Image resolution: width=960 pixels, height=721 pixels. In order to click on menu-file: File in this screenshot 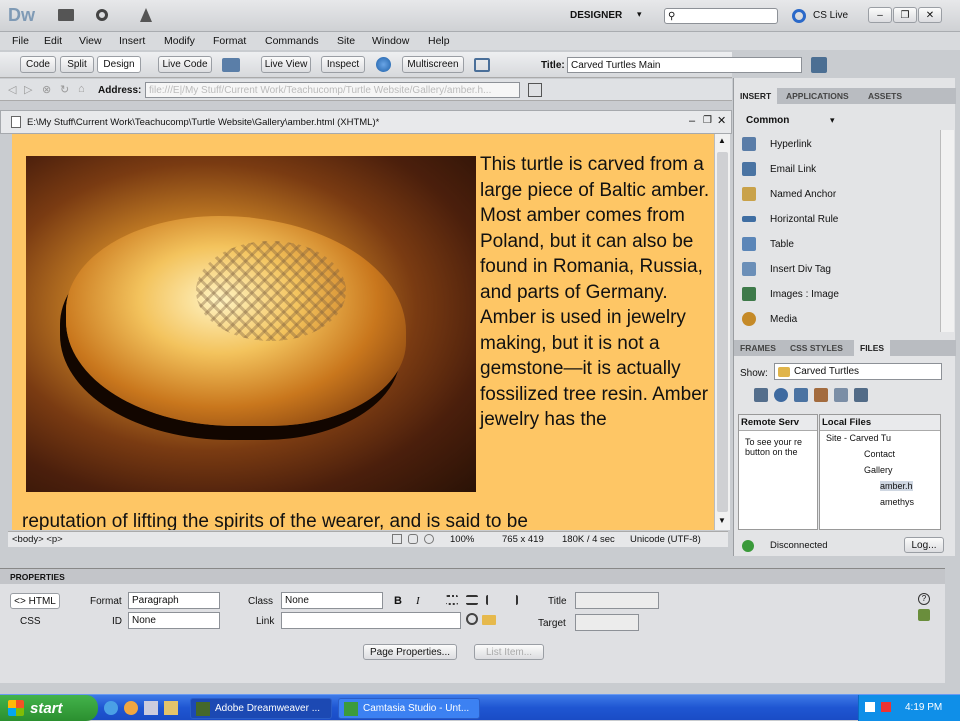, I will do `click(20, 41)`.